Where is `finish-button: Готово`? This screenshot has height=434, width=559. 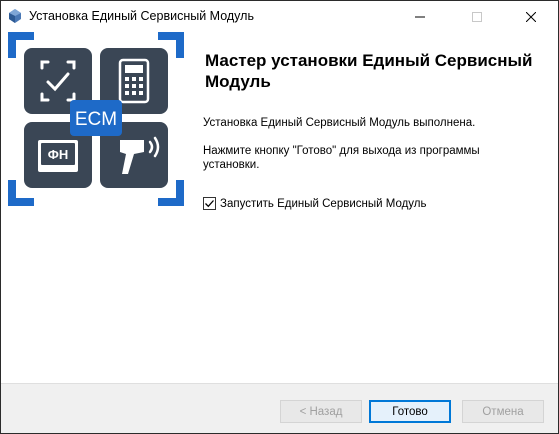 finish-button: Готово is located at coordinates (410, 411).